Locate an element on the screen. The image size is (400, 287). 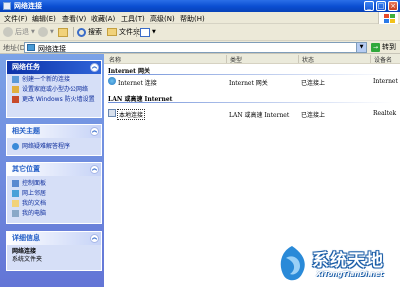
other-places-header: 其它位置 ︽ is located at coordinates (54, 169).